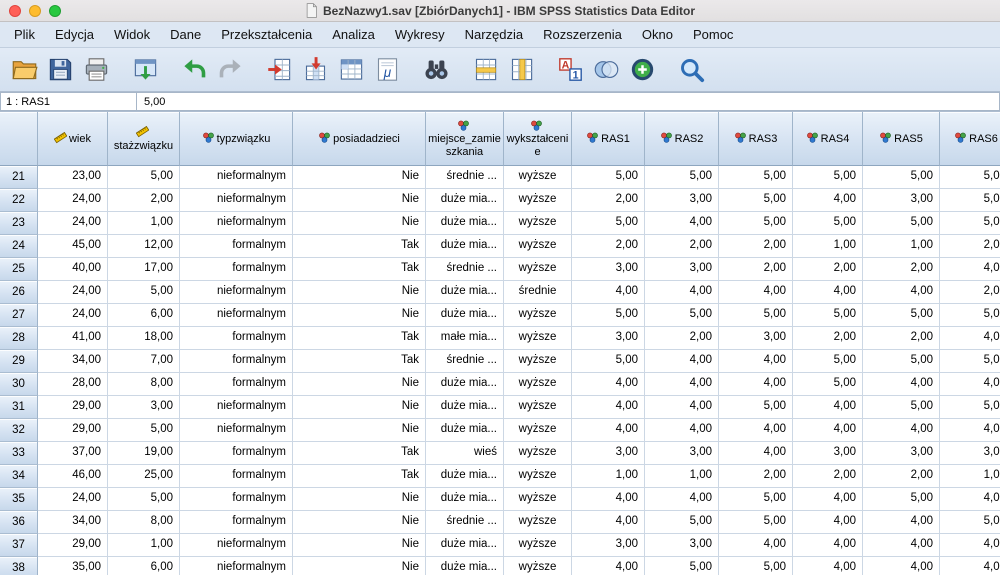  Describe the element at coordinates (19, 315) in the screenshot. I see `row-number: 27` at that location.